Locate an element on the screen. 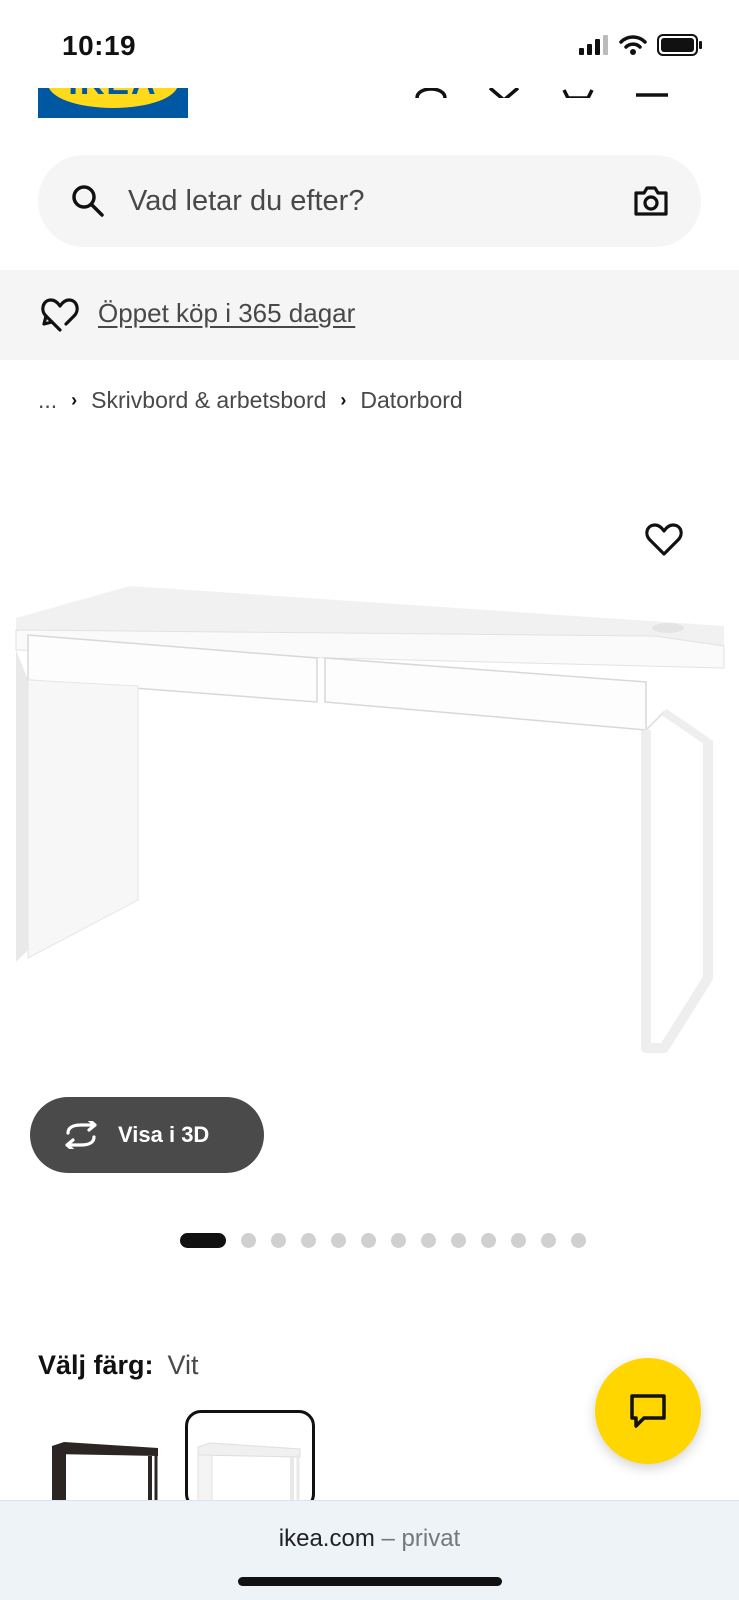 The width and height of the screenshot is (739, 1600). color-selection-label: Välj färg: Vit is located at coordinates (118, 1365).